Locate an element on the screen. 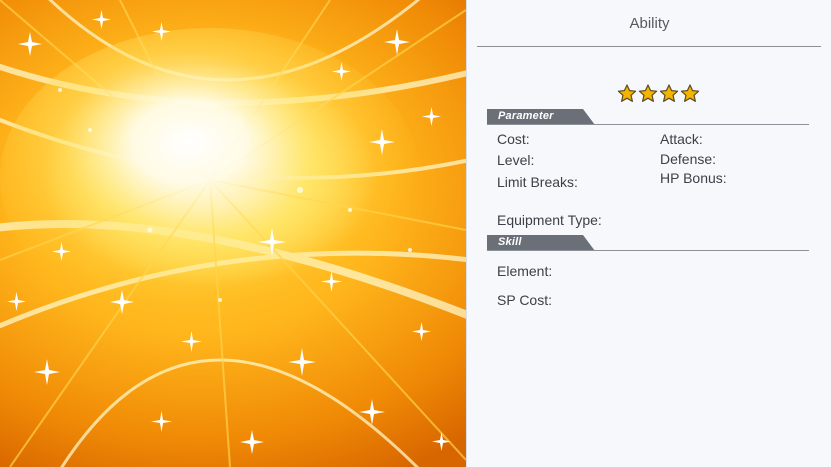  element-label: Element: is located at coordinates (525, 271).